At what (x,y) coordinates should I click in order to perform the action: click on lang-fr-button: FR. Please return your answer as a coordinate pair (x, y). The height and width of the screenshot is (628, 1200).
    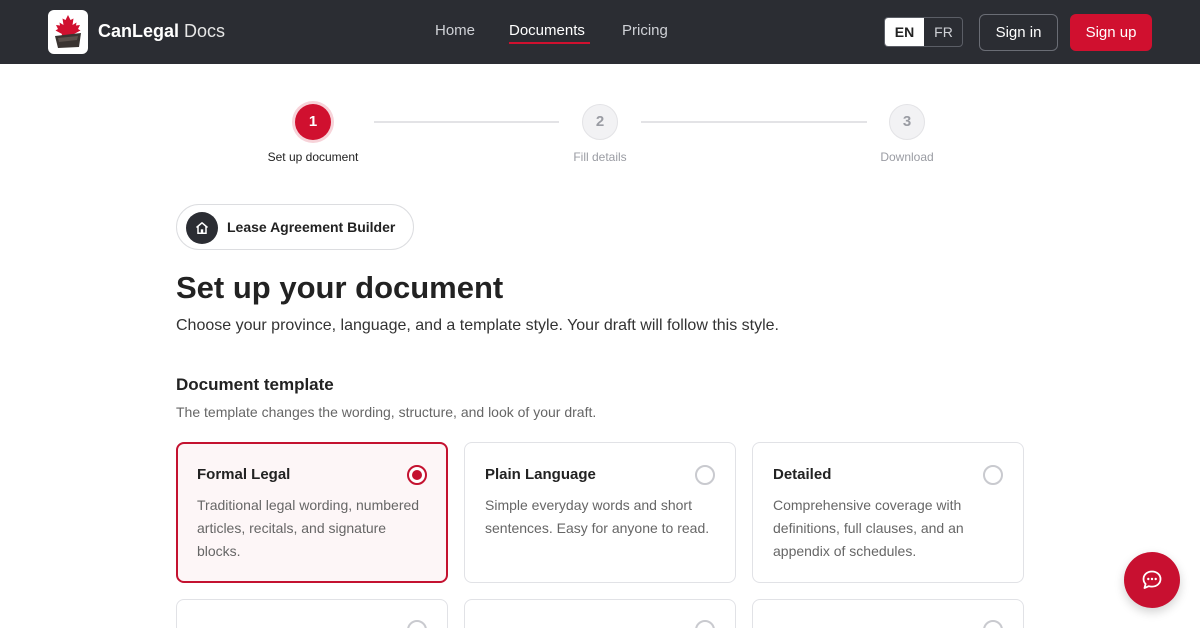
    Looking at the image, I should click on (943, 32).